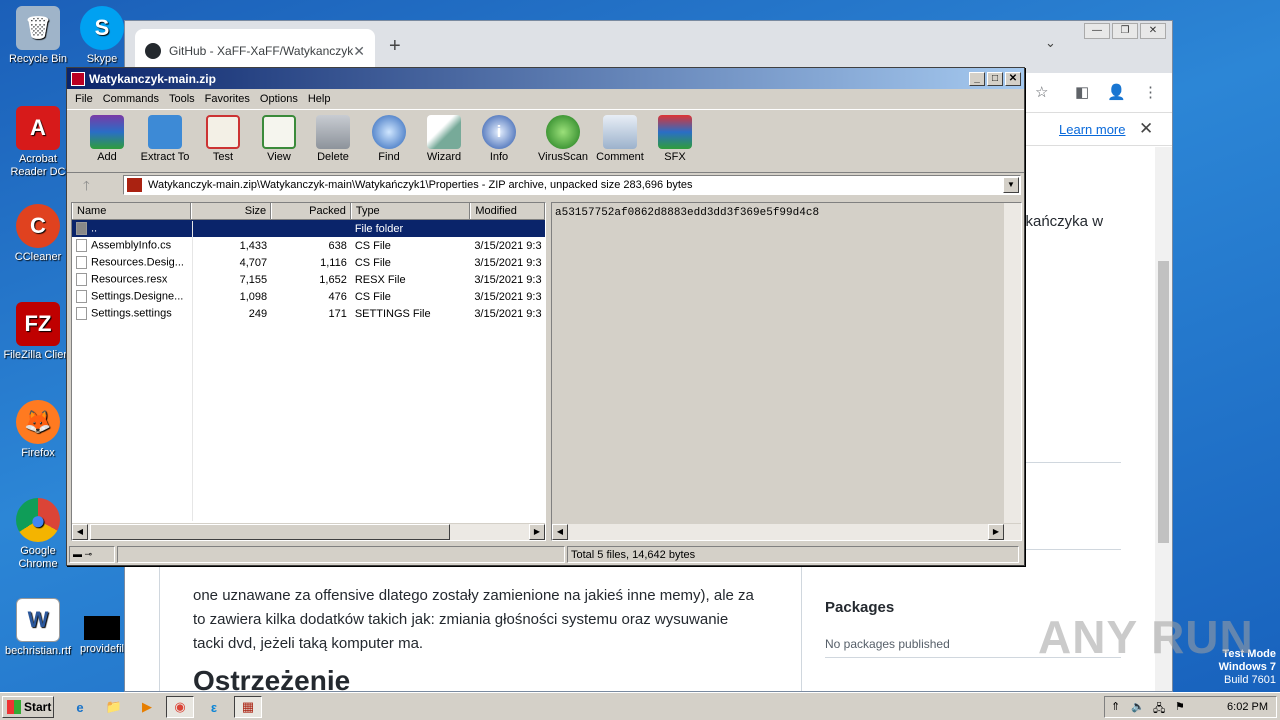  Describe the element at coordinates (1097, 31) in the screenshot. I see `minimize-button: —` at that location.